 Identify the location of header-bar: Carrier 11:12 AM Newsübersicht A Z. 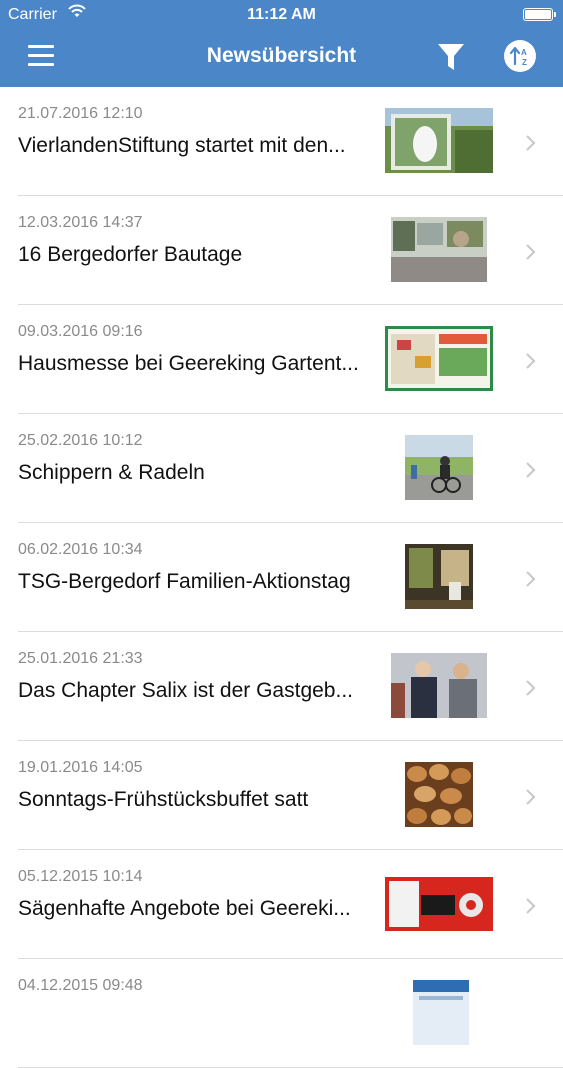
(281, 43).